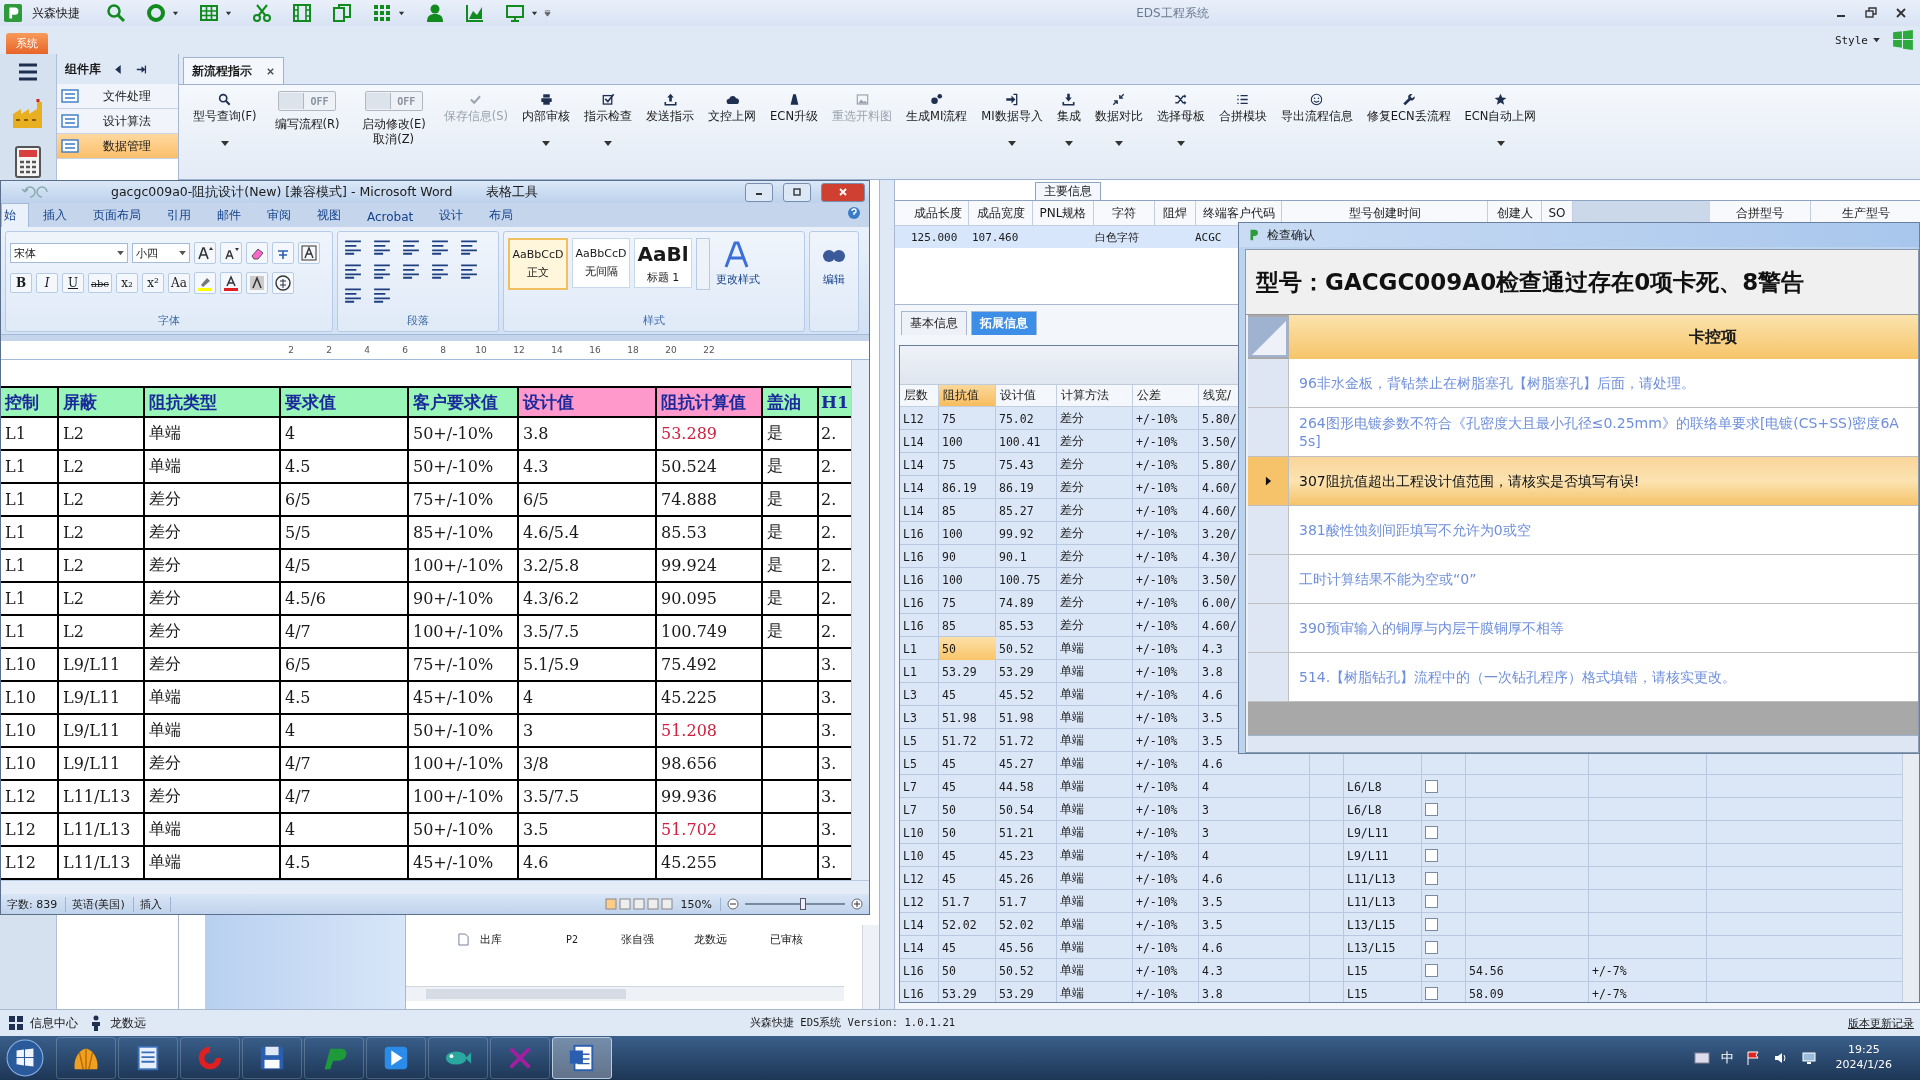  What do you see at coordinates (117, 146) in the screenshot?
I see `sidebar-item: 数据管理` at bounding box center [117, 146].